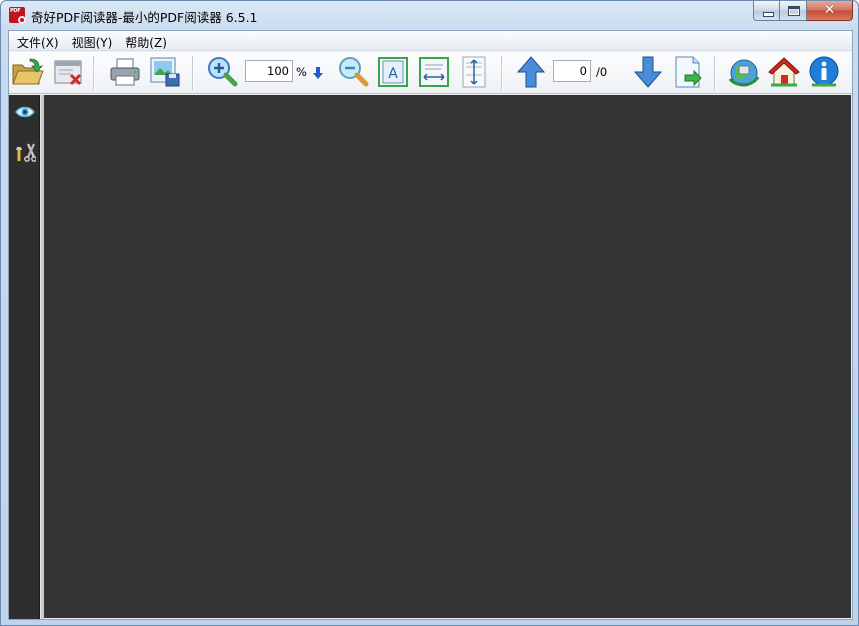  I want to click on caption-buttons: ✕, so click(803, 11).